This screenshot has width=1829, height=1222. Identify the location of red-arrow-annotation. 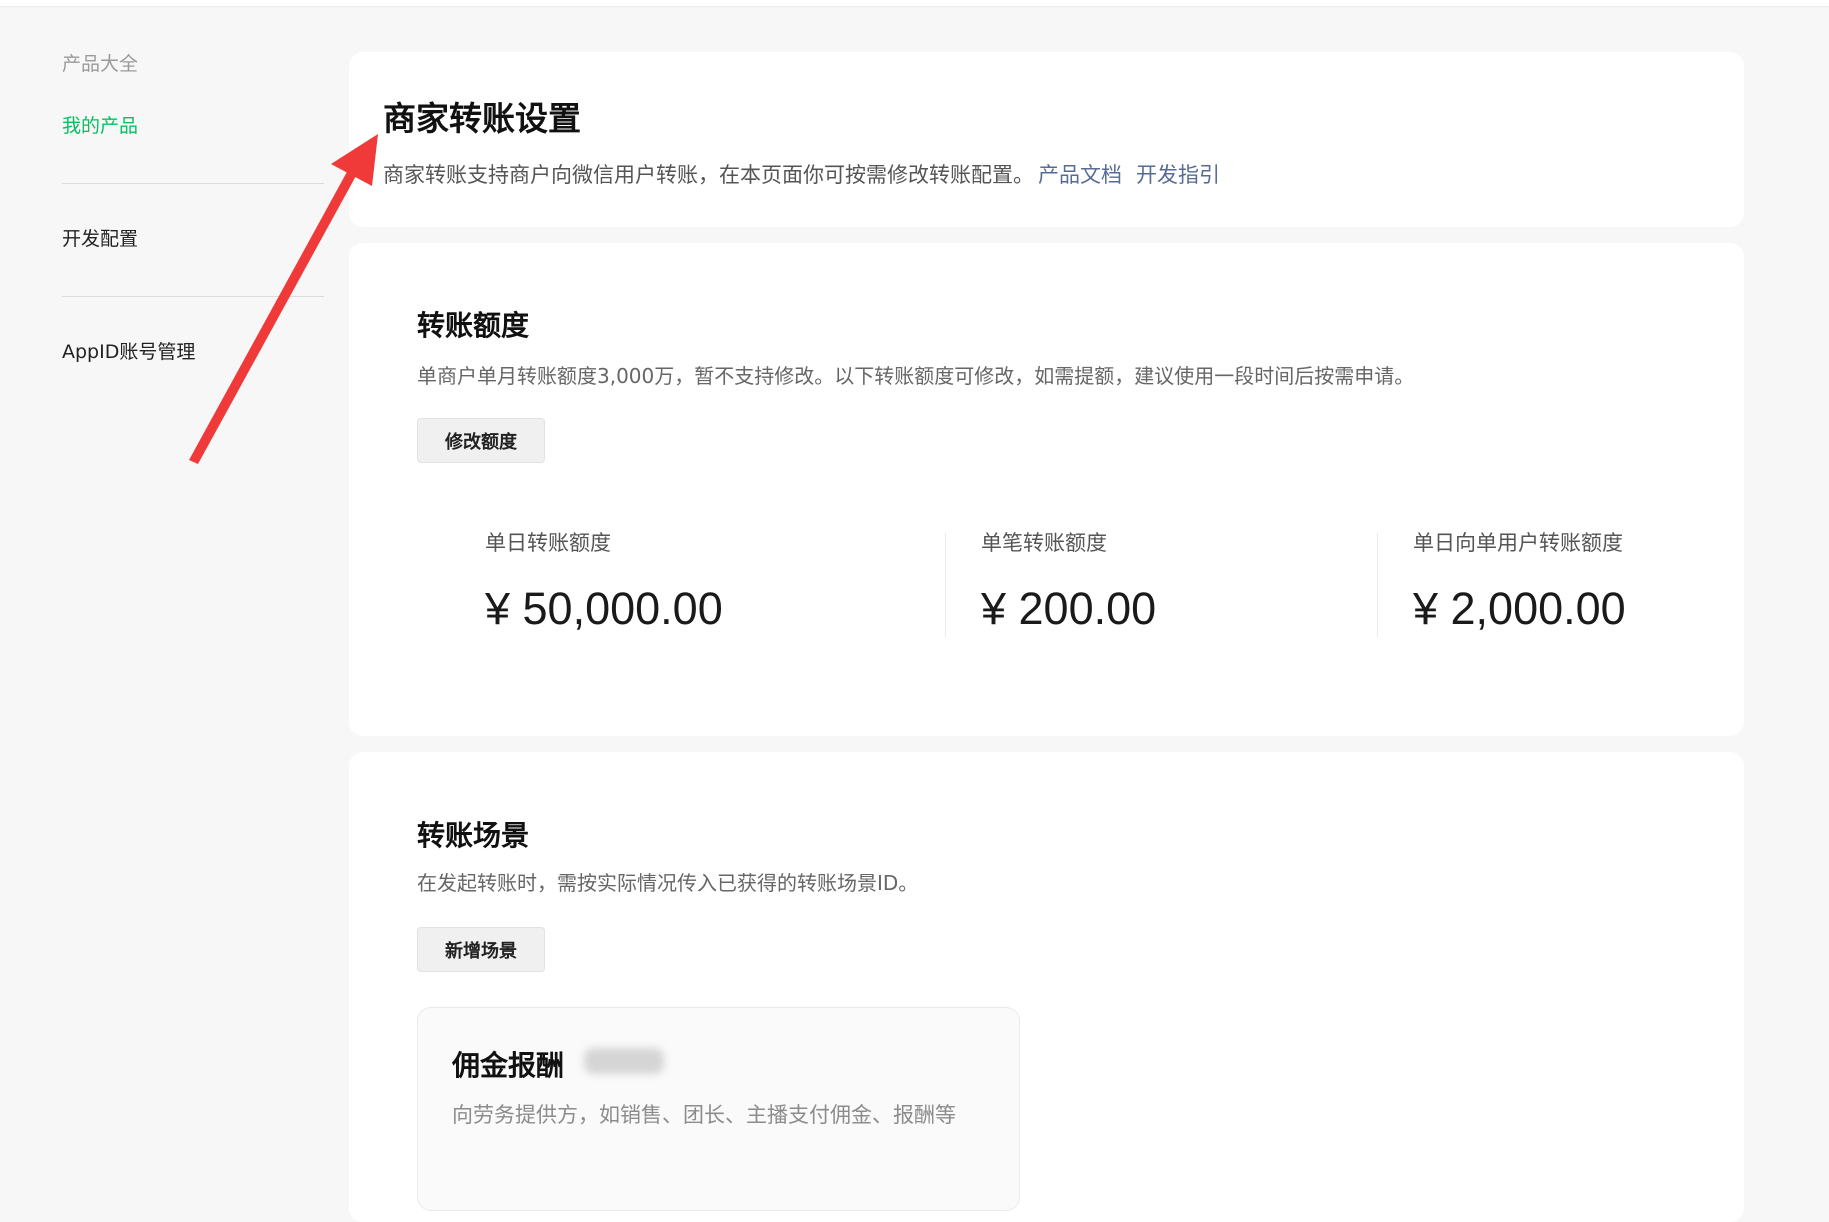
(273, 317).